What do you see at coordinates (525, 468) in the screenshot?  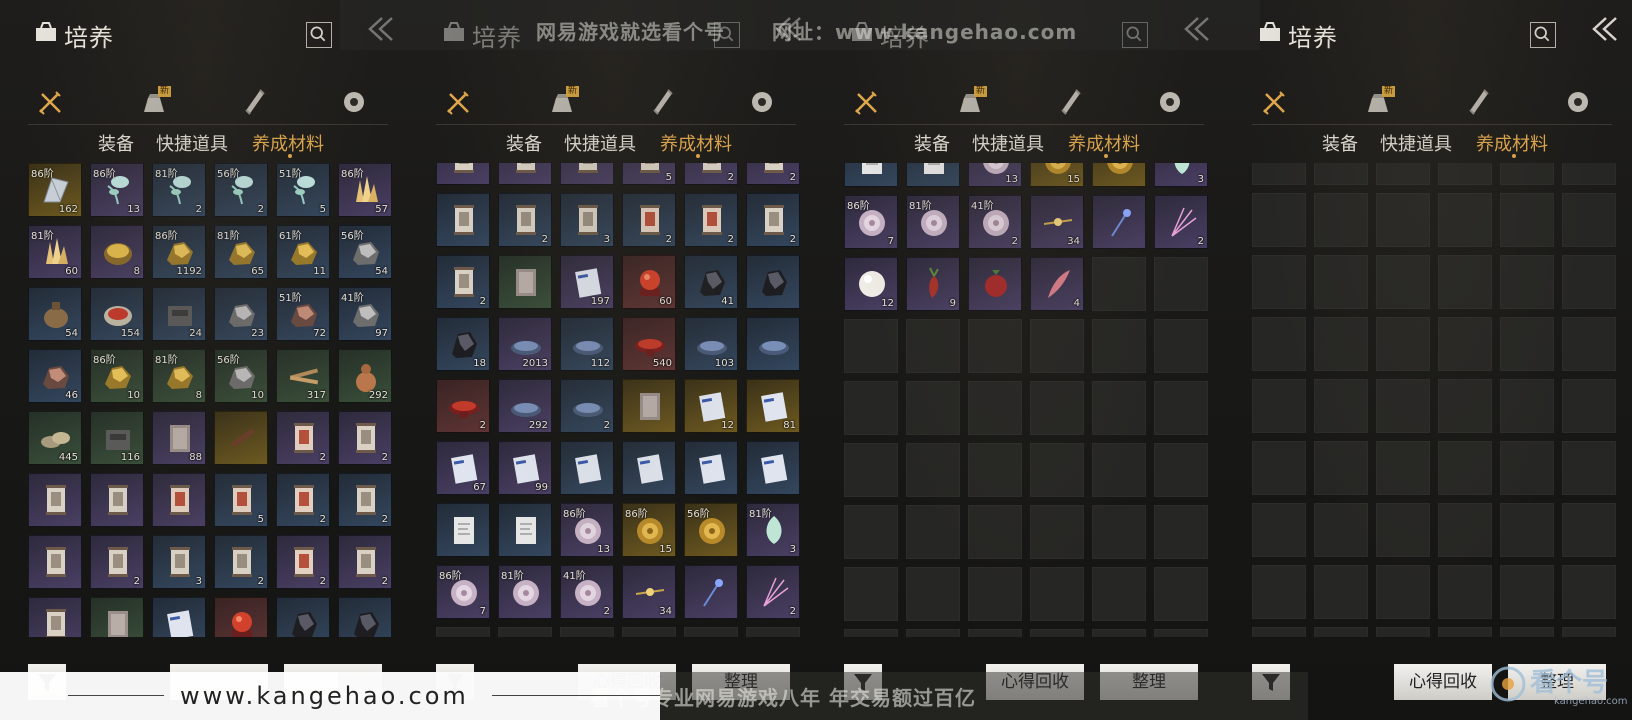 I see `item-slot: 99` at bounding box center [525, 468].